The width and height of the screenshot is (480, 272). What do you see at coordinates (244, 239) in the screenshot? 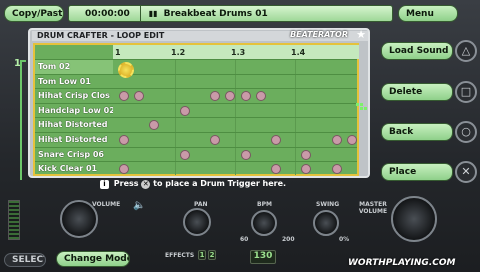
I see `bpm-tick-min: 60` at bounding box center [244, 239].